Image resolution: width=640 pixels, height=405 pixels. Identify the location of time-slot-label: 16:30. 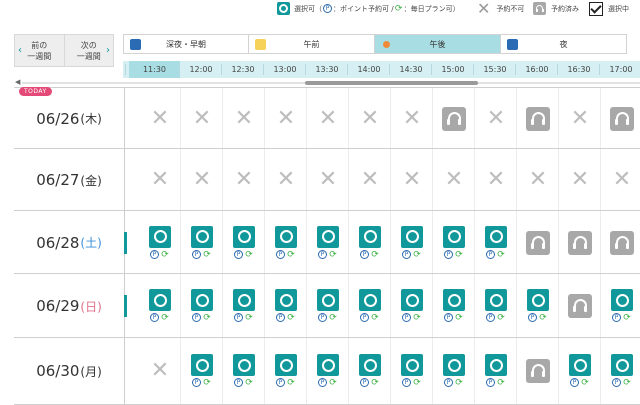
(579, 69).